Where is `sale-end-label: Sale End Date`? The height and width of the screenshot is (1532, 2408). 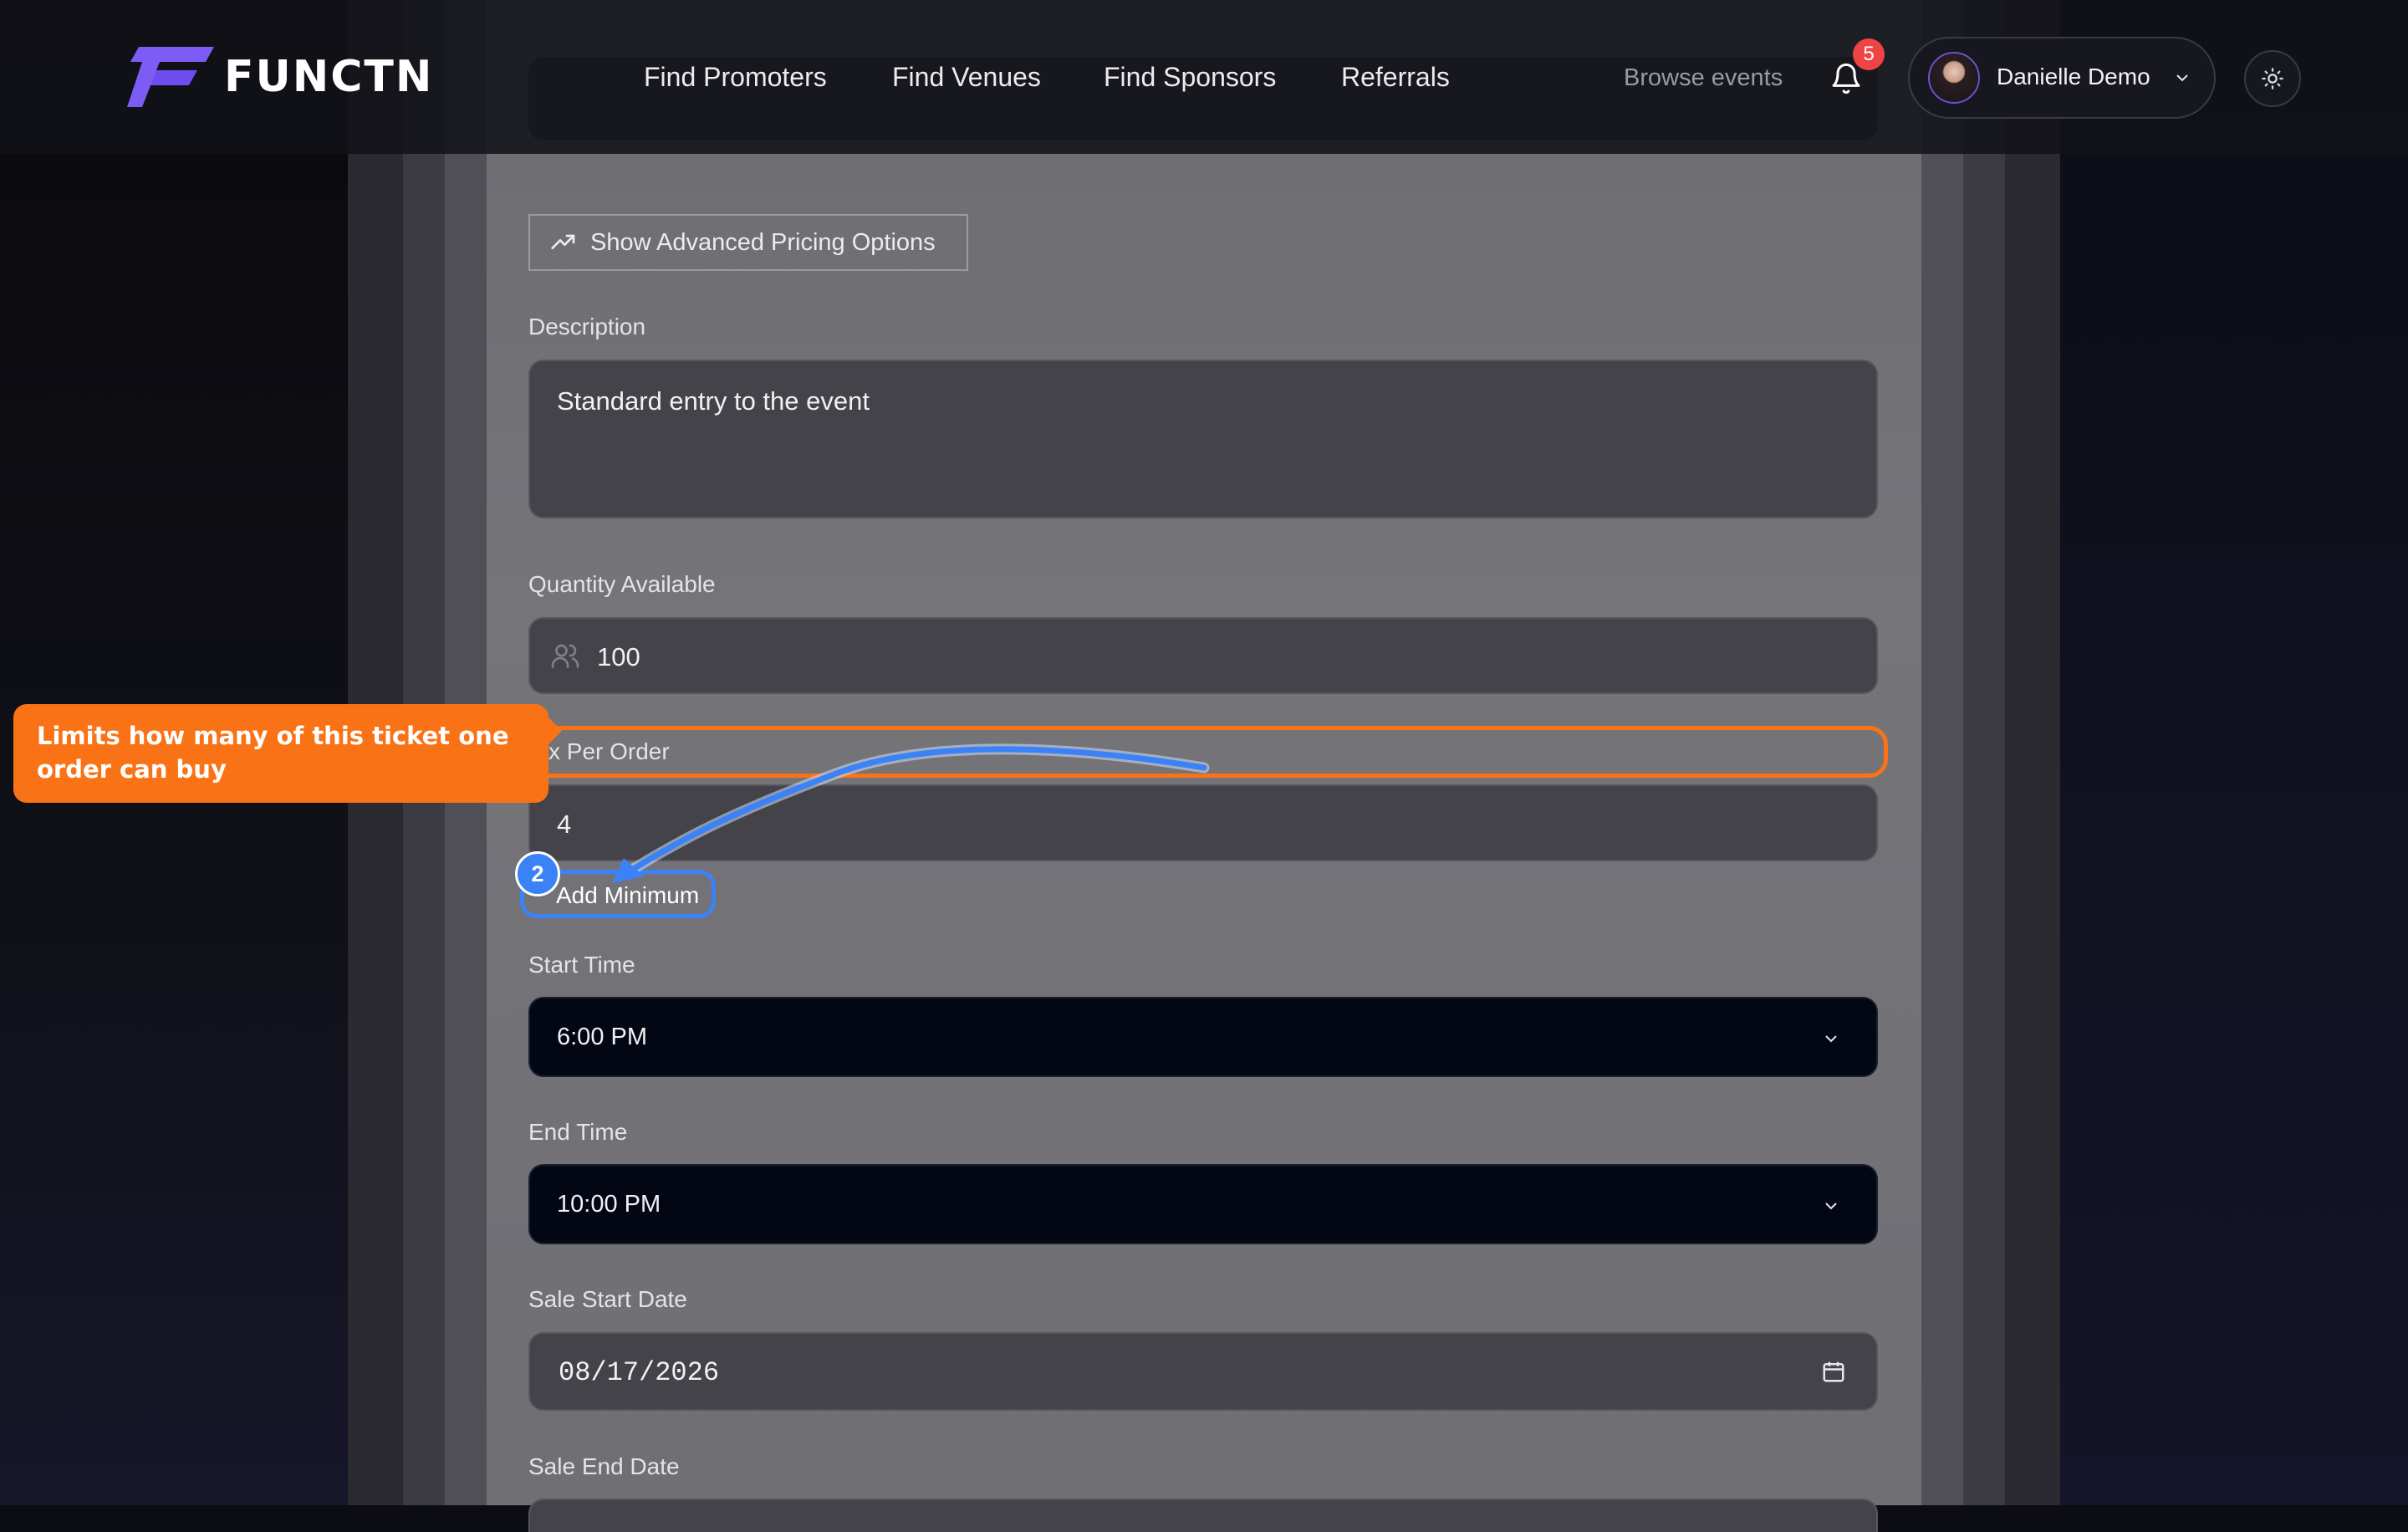
sale-end-label: Sale End Date is located at coordinates (604, 1466).